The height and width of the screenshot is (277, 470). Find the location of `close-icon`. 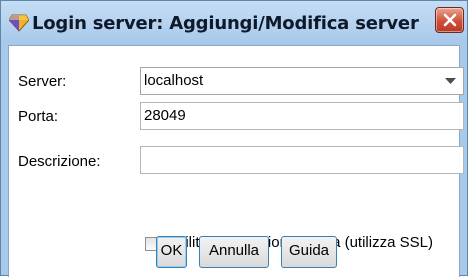

close-icon is located at coordinates (450, 20).